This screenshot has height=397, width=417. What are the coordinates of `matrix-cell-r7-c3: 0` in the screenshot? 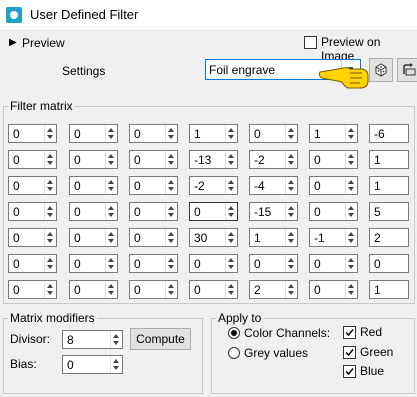 It's located at (153, 289).